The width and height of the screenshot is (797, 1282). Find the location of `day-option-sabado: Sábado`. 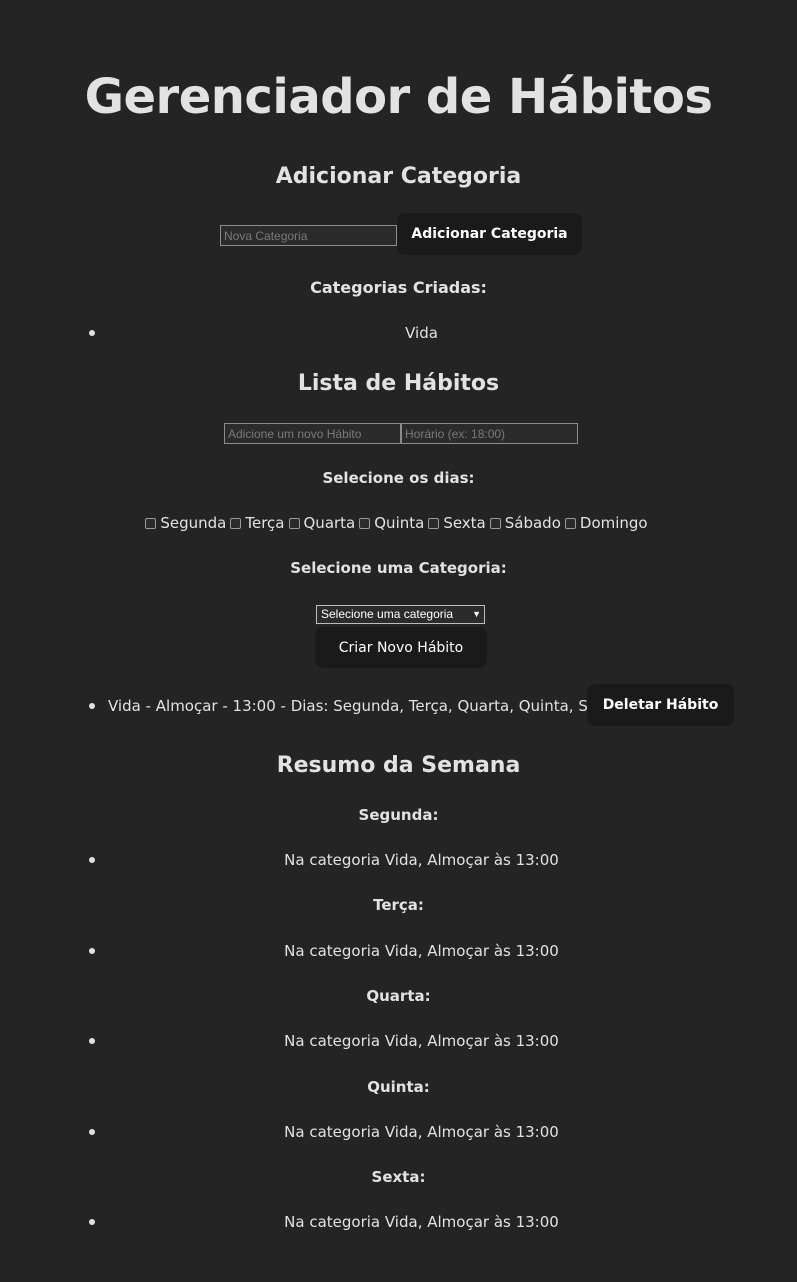

day-option-sabado: Sábado is located at coordinates (525, 523).